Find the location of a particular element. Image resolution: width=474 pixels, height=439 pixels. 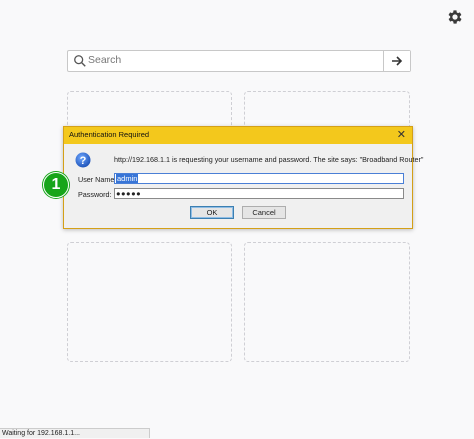

username-field: admin is located at coordinates (259, 178).